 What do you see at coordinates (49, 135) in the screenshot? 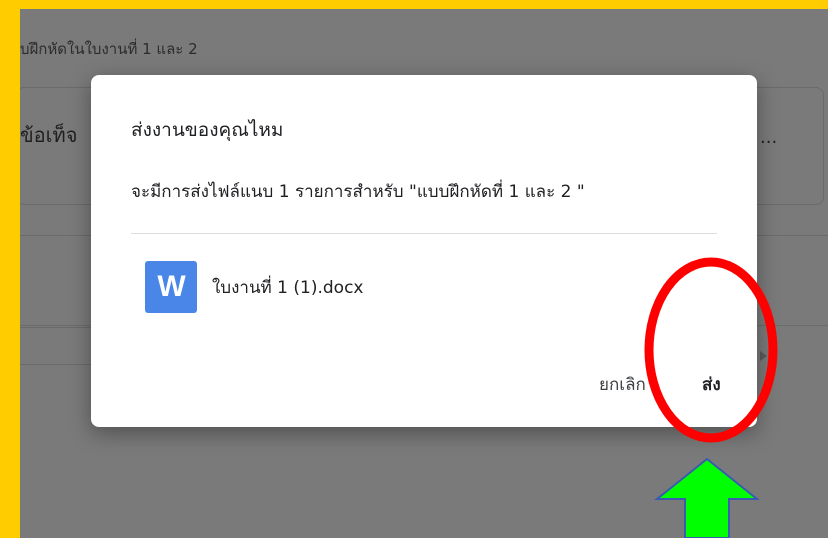
I see `background-card-title: ข้อเท็จ` at bounding box center [49, 135].